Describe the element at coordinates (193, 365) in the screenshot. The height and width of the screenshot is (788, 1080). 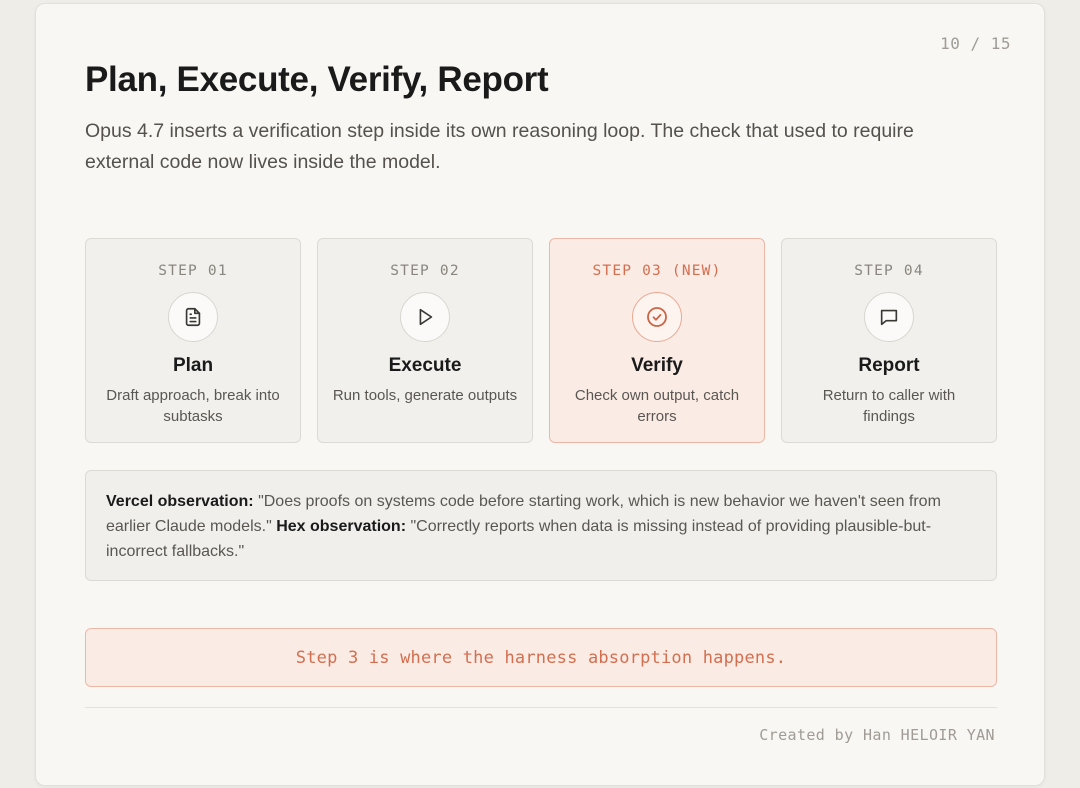
I see `step-name: Plan` at that location.